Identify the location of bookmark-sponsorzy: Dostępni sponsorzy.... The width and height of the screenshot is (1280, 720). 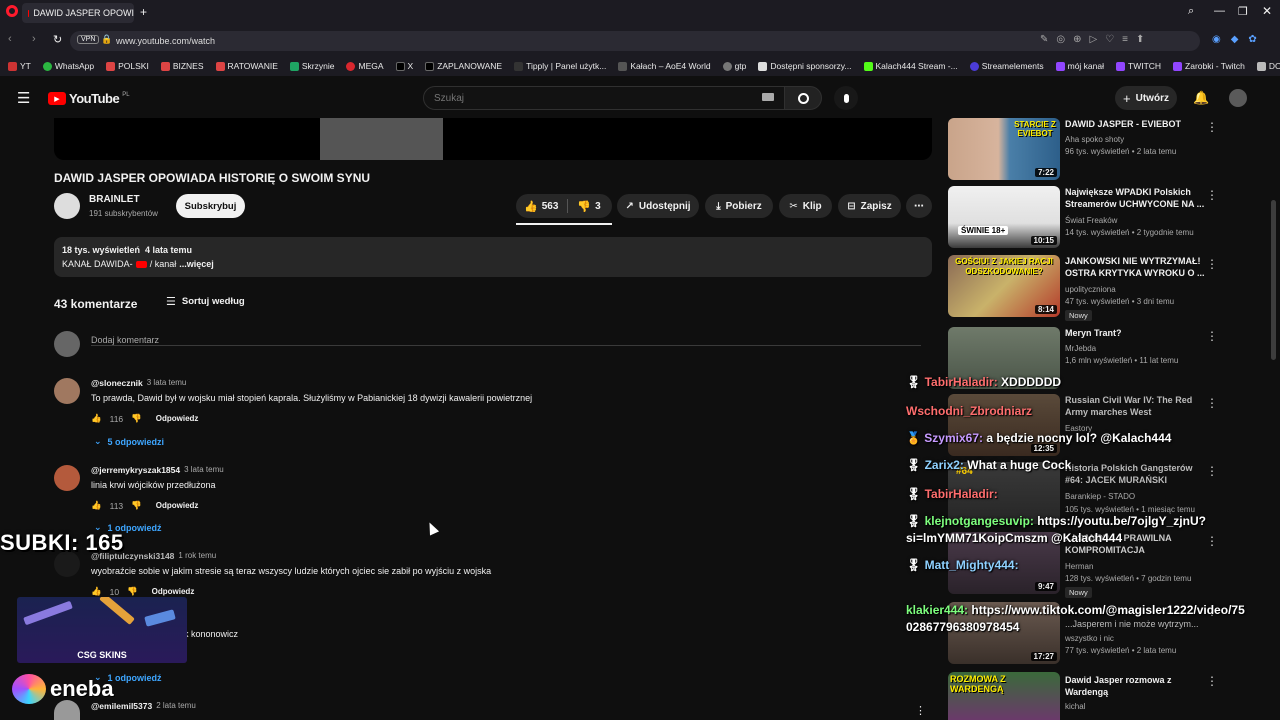
(805, 66).